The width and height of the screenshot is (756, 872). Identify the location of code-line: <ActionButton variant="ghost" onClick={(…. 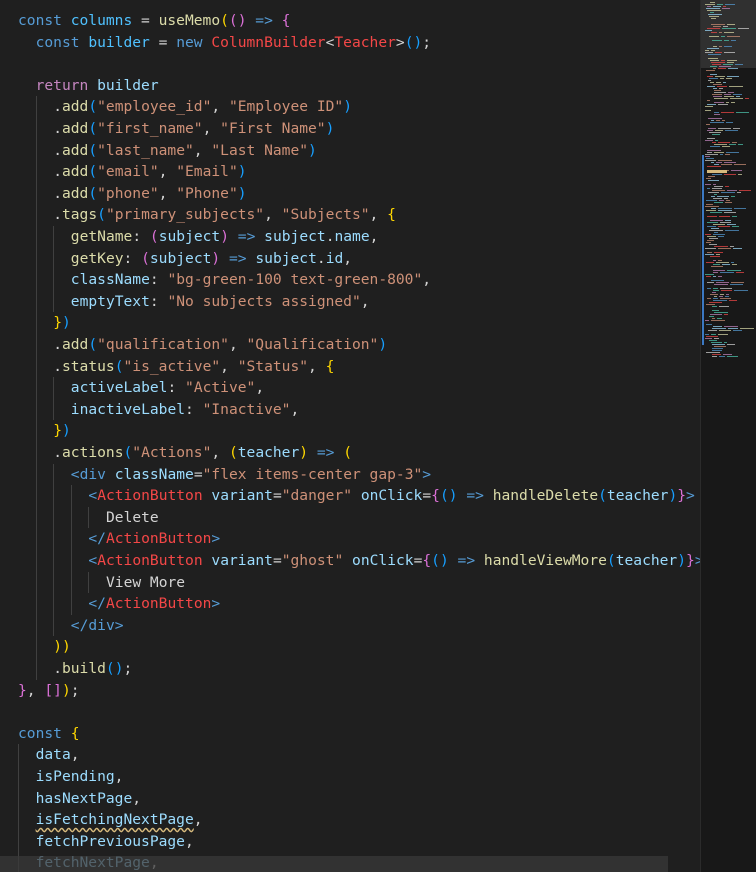
(394, 561).